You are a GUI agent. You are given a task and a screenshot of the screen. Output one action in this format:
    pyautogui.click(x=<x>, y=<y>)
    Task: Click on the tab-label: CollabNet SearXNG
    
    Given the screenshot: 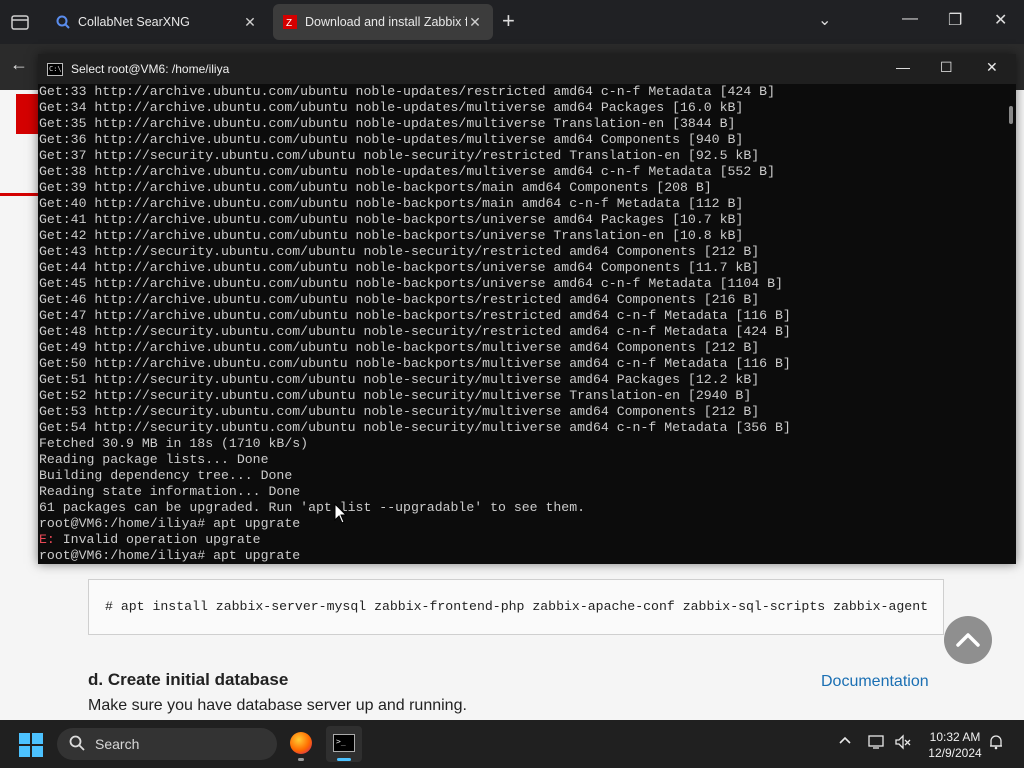 What is the action you would take?
    pyautogui.click(x=134, y=22)
    